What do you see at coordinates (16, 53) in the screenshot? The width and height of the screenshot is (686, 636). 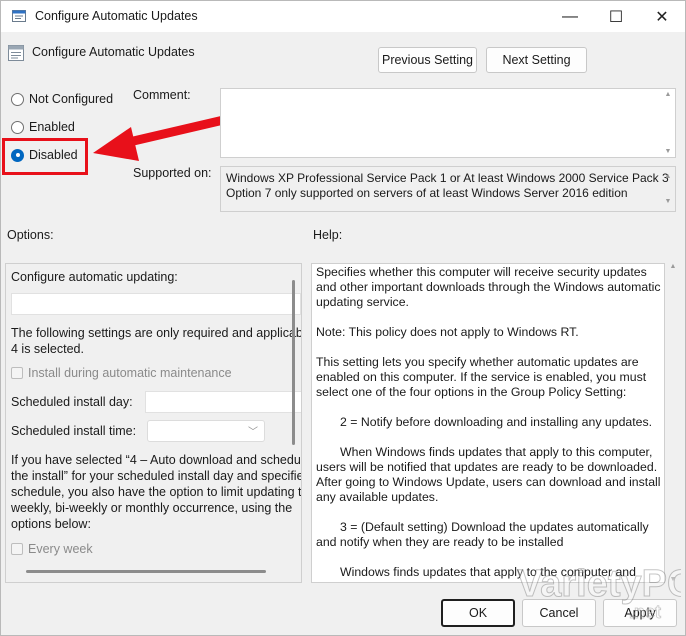 I see `policy-setting-icon` at bounding box center [16, 53].